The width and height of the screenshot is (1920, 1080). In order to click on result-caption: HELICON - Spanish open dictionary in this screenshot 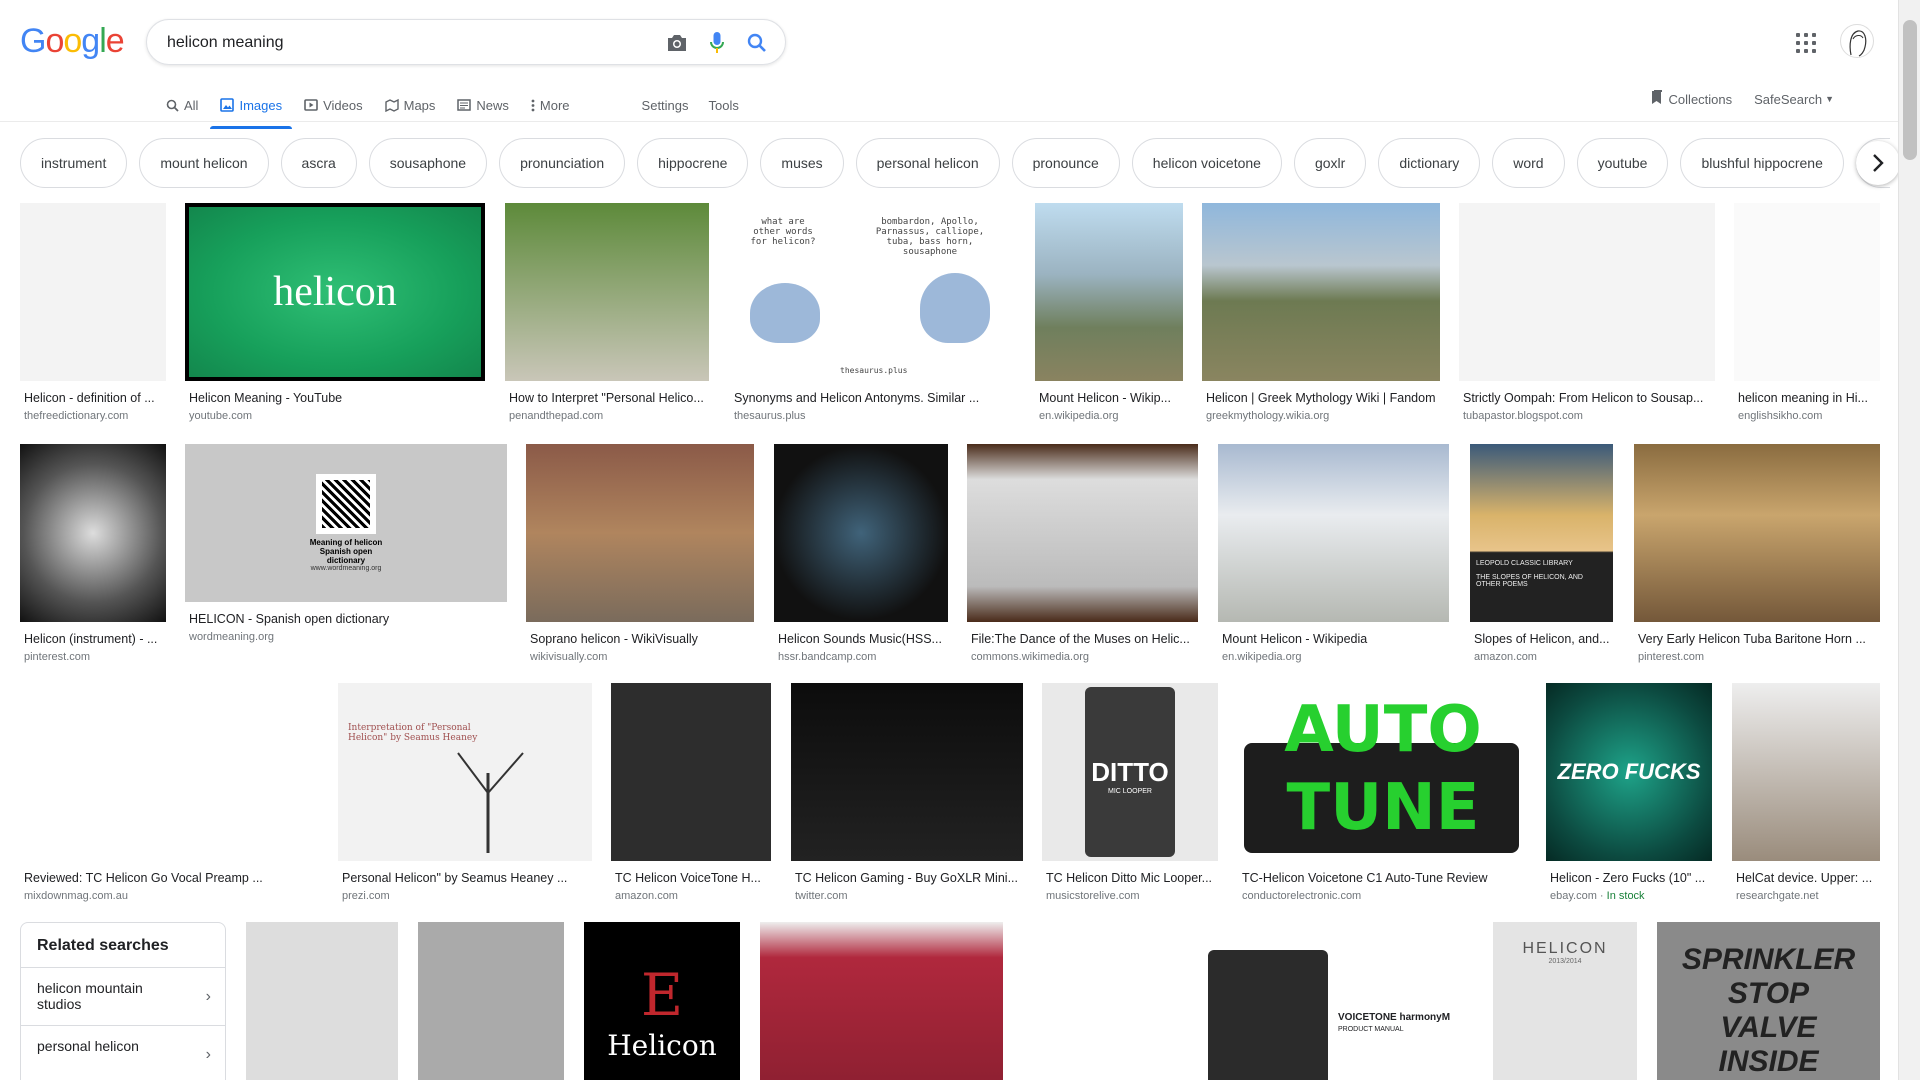, I will do `click(347, 619)`.